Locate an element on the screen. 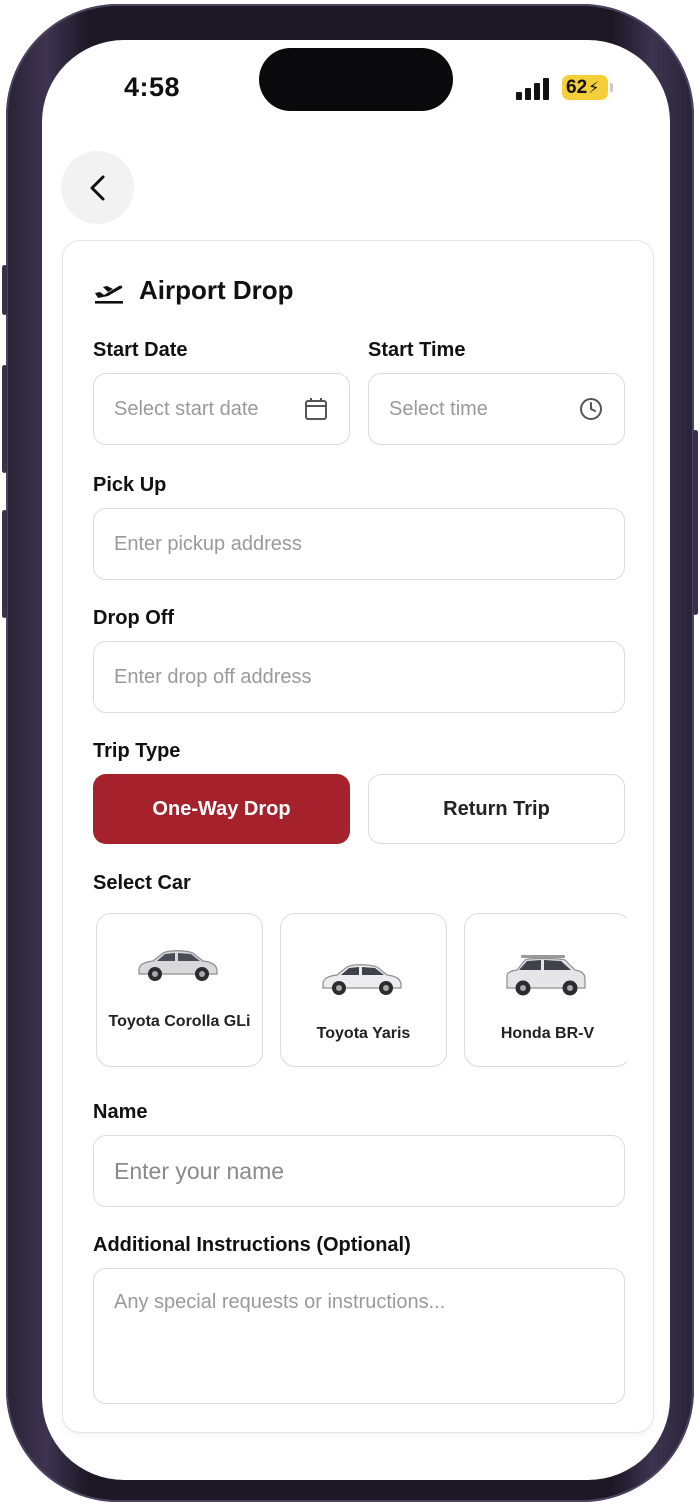 This screenshot has height=1506, width=700. volume-up-button is located at coordinates (4, 419).